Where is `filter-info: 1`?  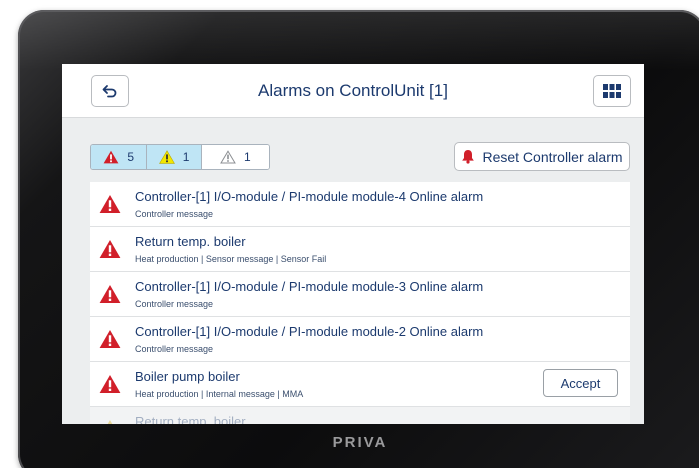 filter-info: 1 is located at coordinates (234, 157).